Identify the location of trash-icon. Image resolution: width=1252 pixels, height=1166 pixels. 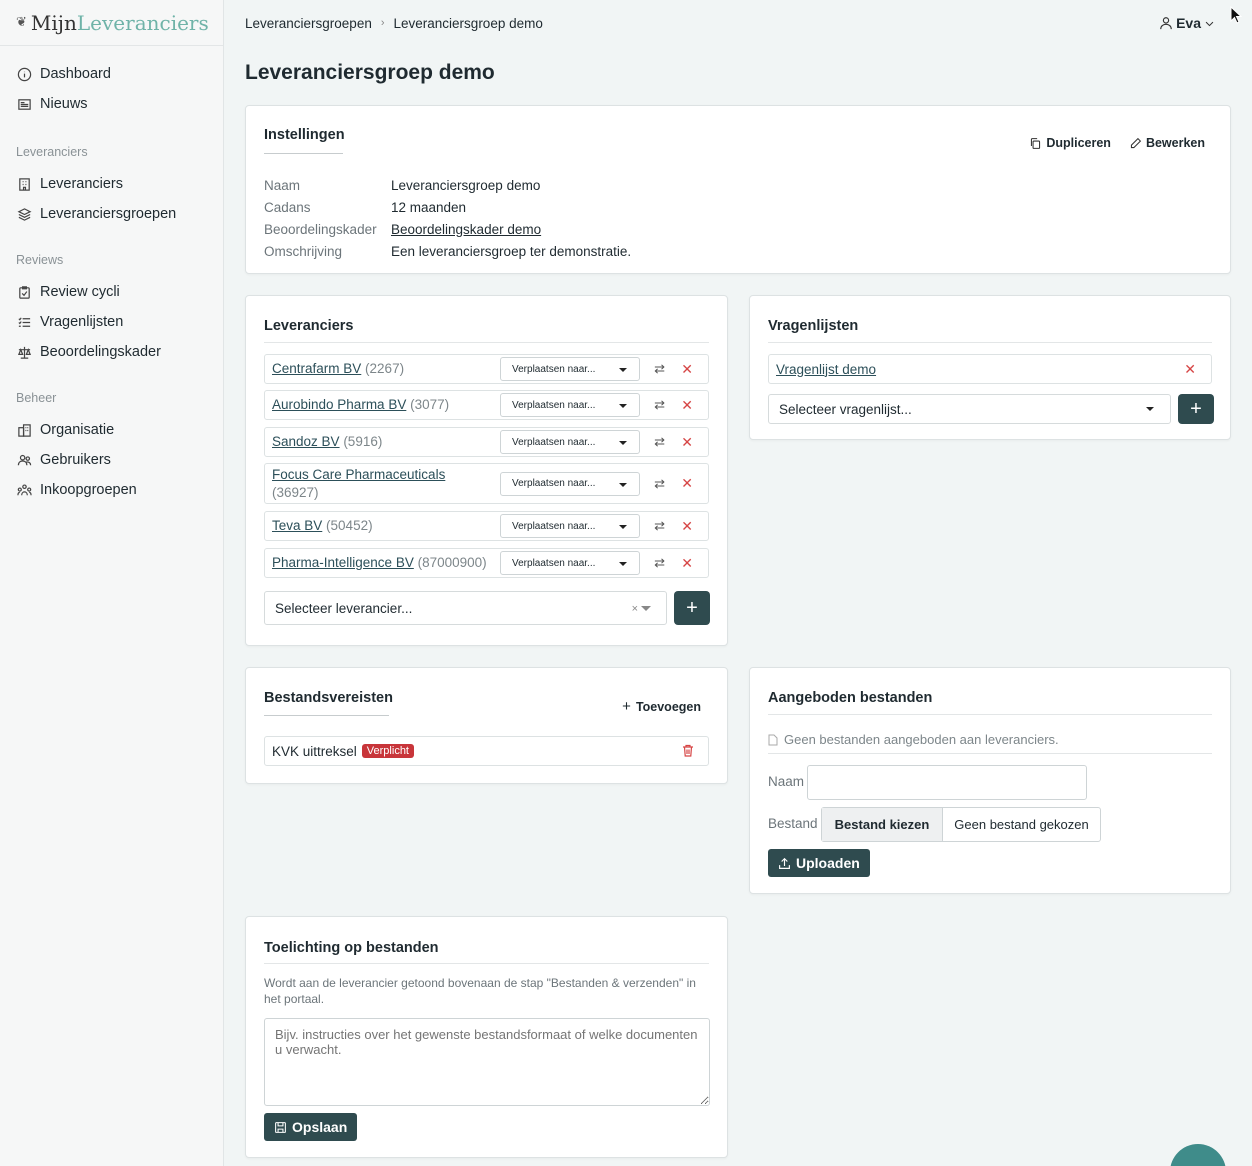
(688, 752).